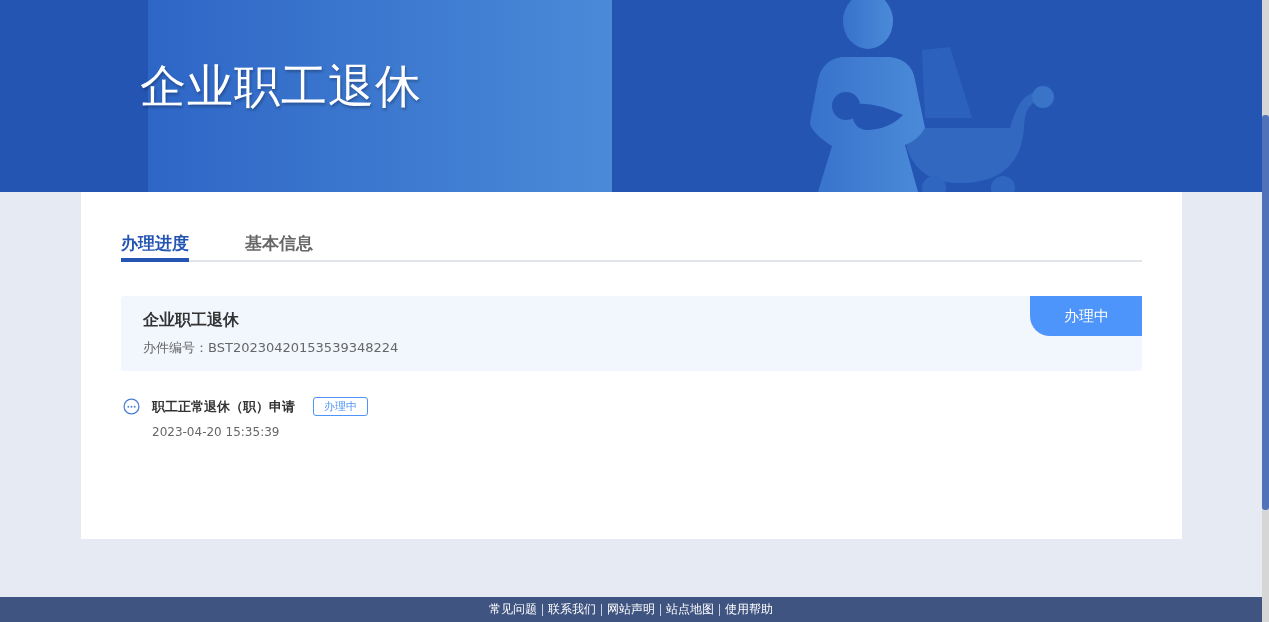  I want to click on tab: 办理进度, so click(155, 247).